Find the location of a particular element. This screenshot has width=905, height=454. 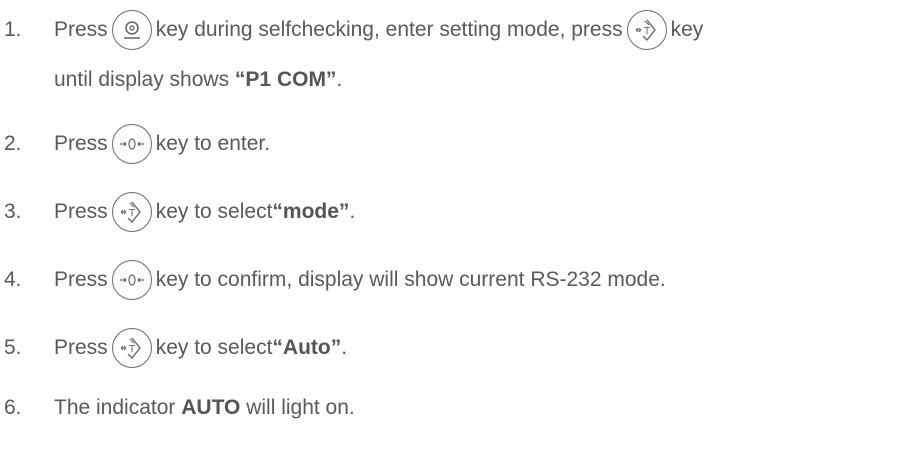

step-text: will light on. is located at coordinates (297, 407).